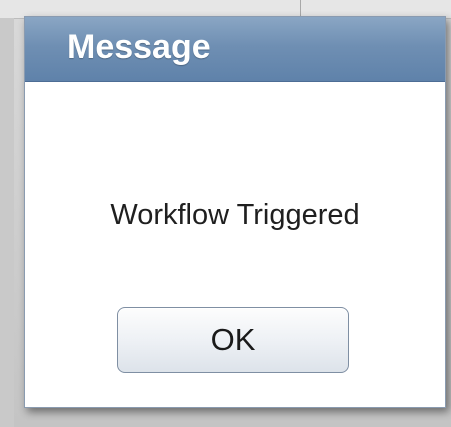 Image resolution: width=451 pixels, height=427 pixels. I want to click on ok-button: OK, so click(233, 340).